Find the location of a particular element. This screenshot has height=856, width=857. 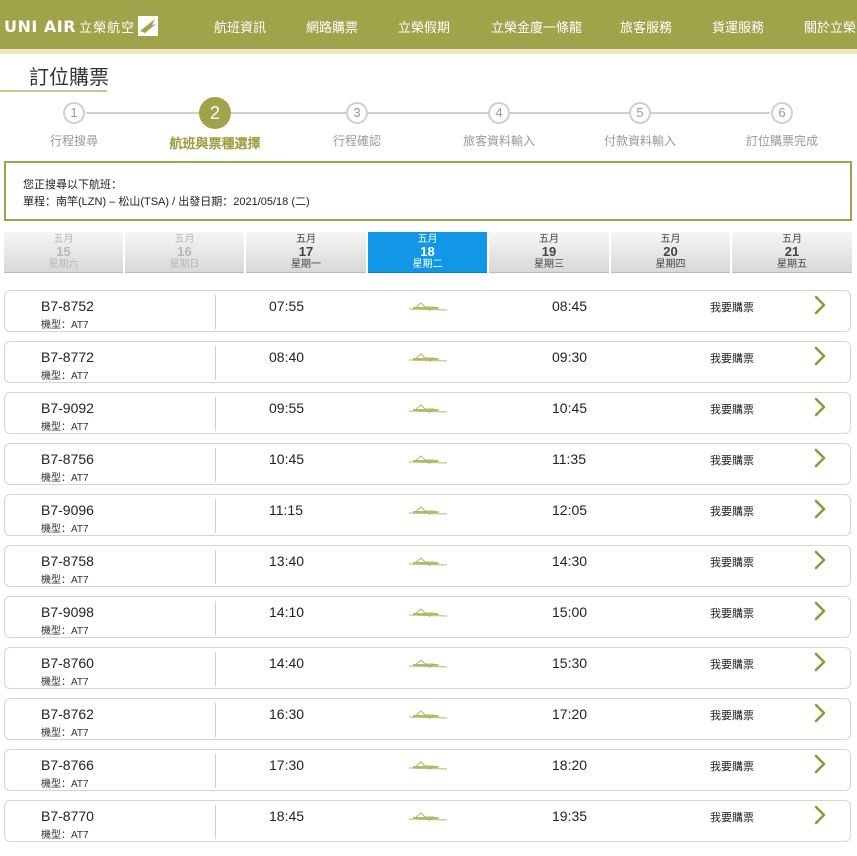

flight-row: B7-9092 機型：AT7 09:55 10:45 我要購票 is located at coordinates (427, 413).